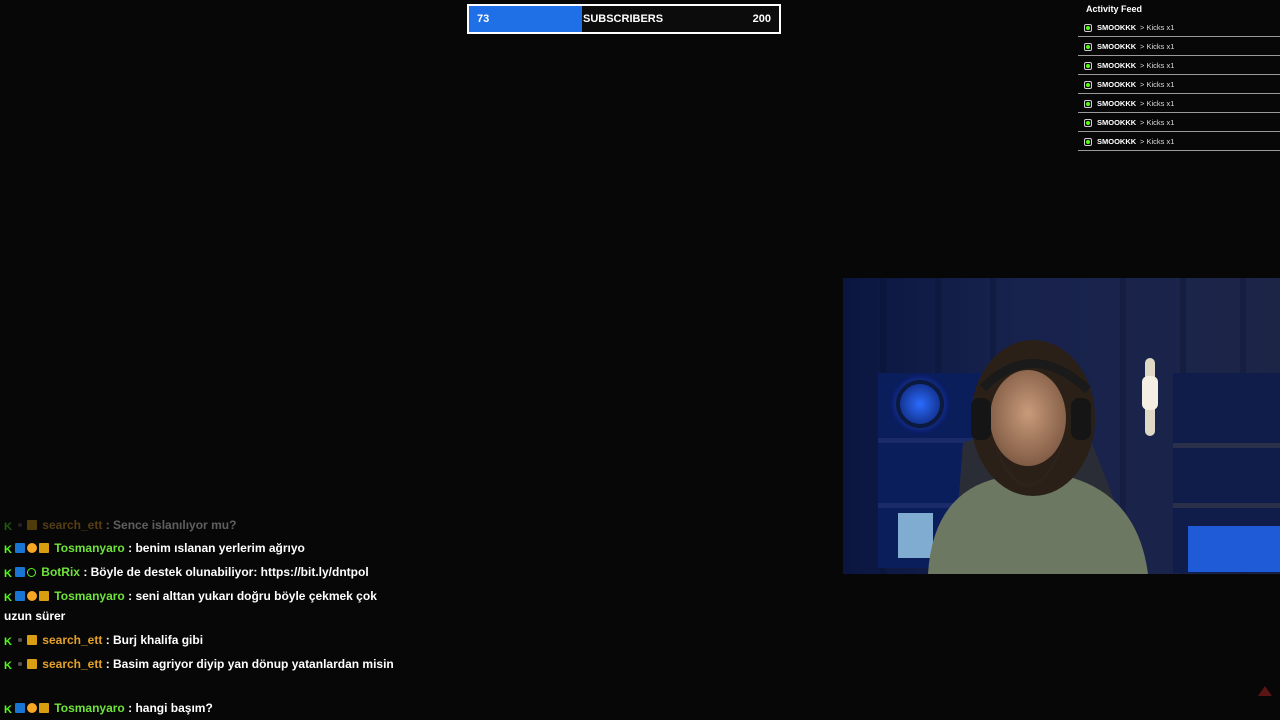 The height and width of the screenshot is (720, 1280). What do you see at coordinates (1114, 9) in the screenshot?
I see `activity-feed-title: Activity Feed` at bounding box center [1114, 9].